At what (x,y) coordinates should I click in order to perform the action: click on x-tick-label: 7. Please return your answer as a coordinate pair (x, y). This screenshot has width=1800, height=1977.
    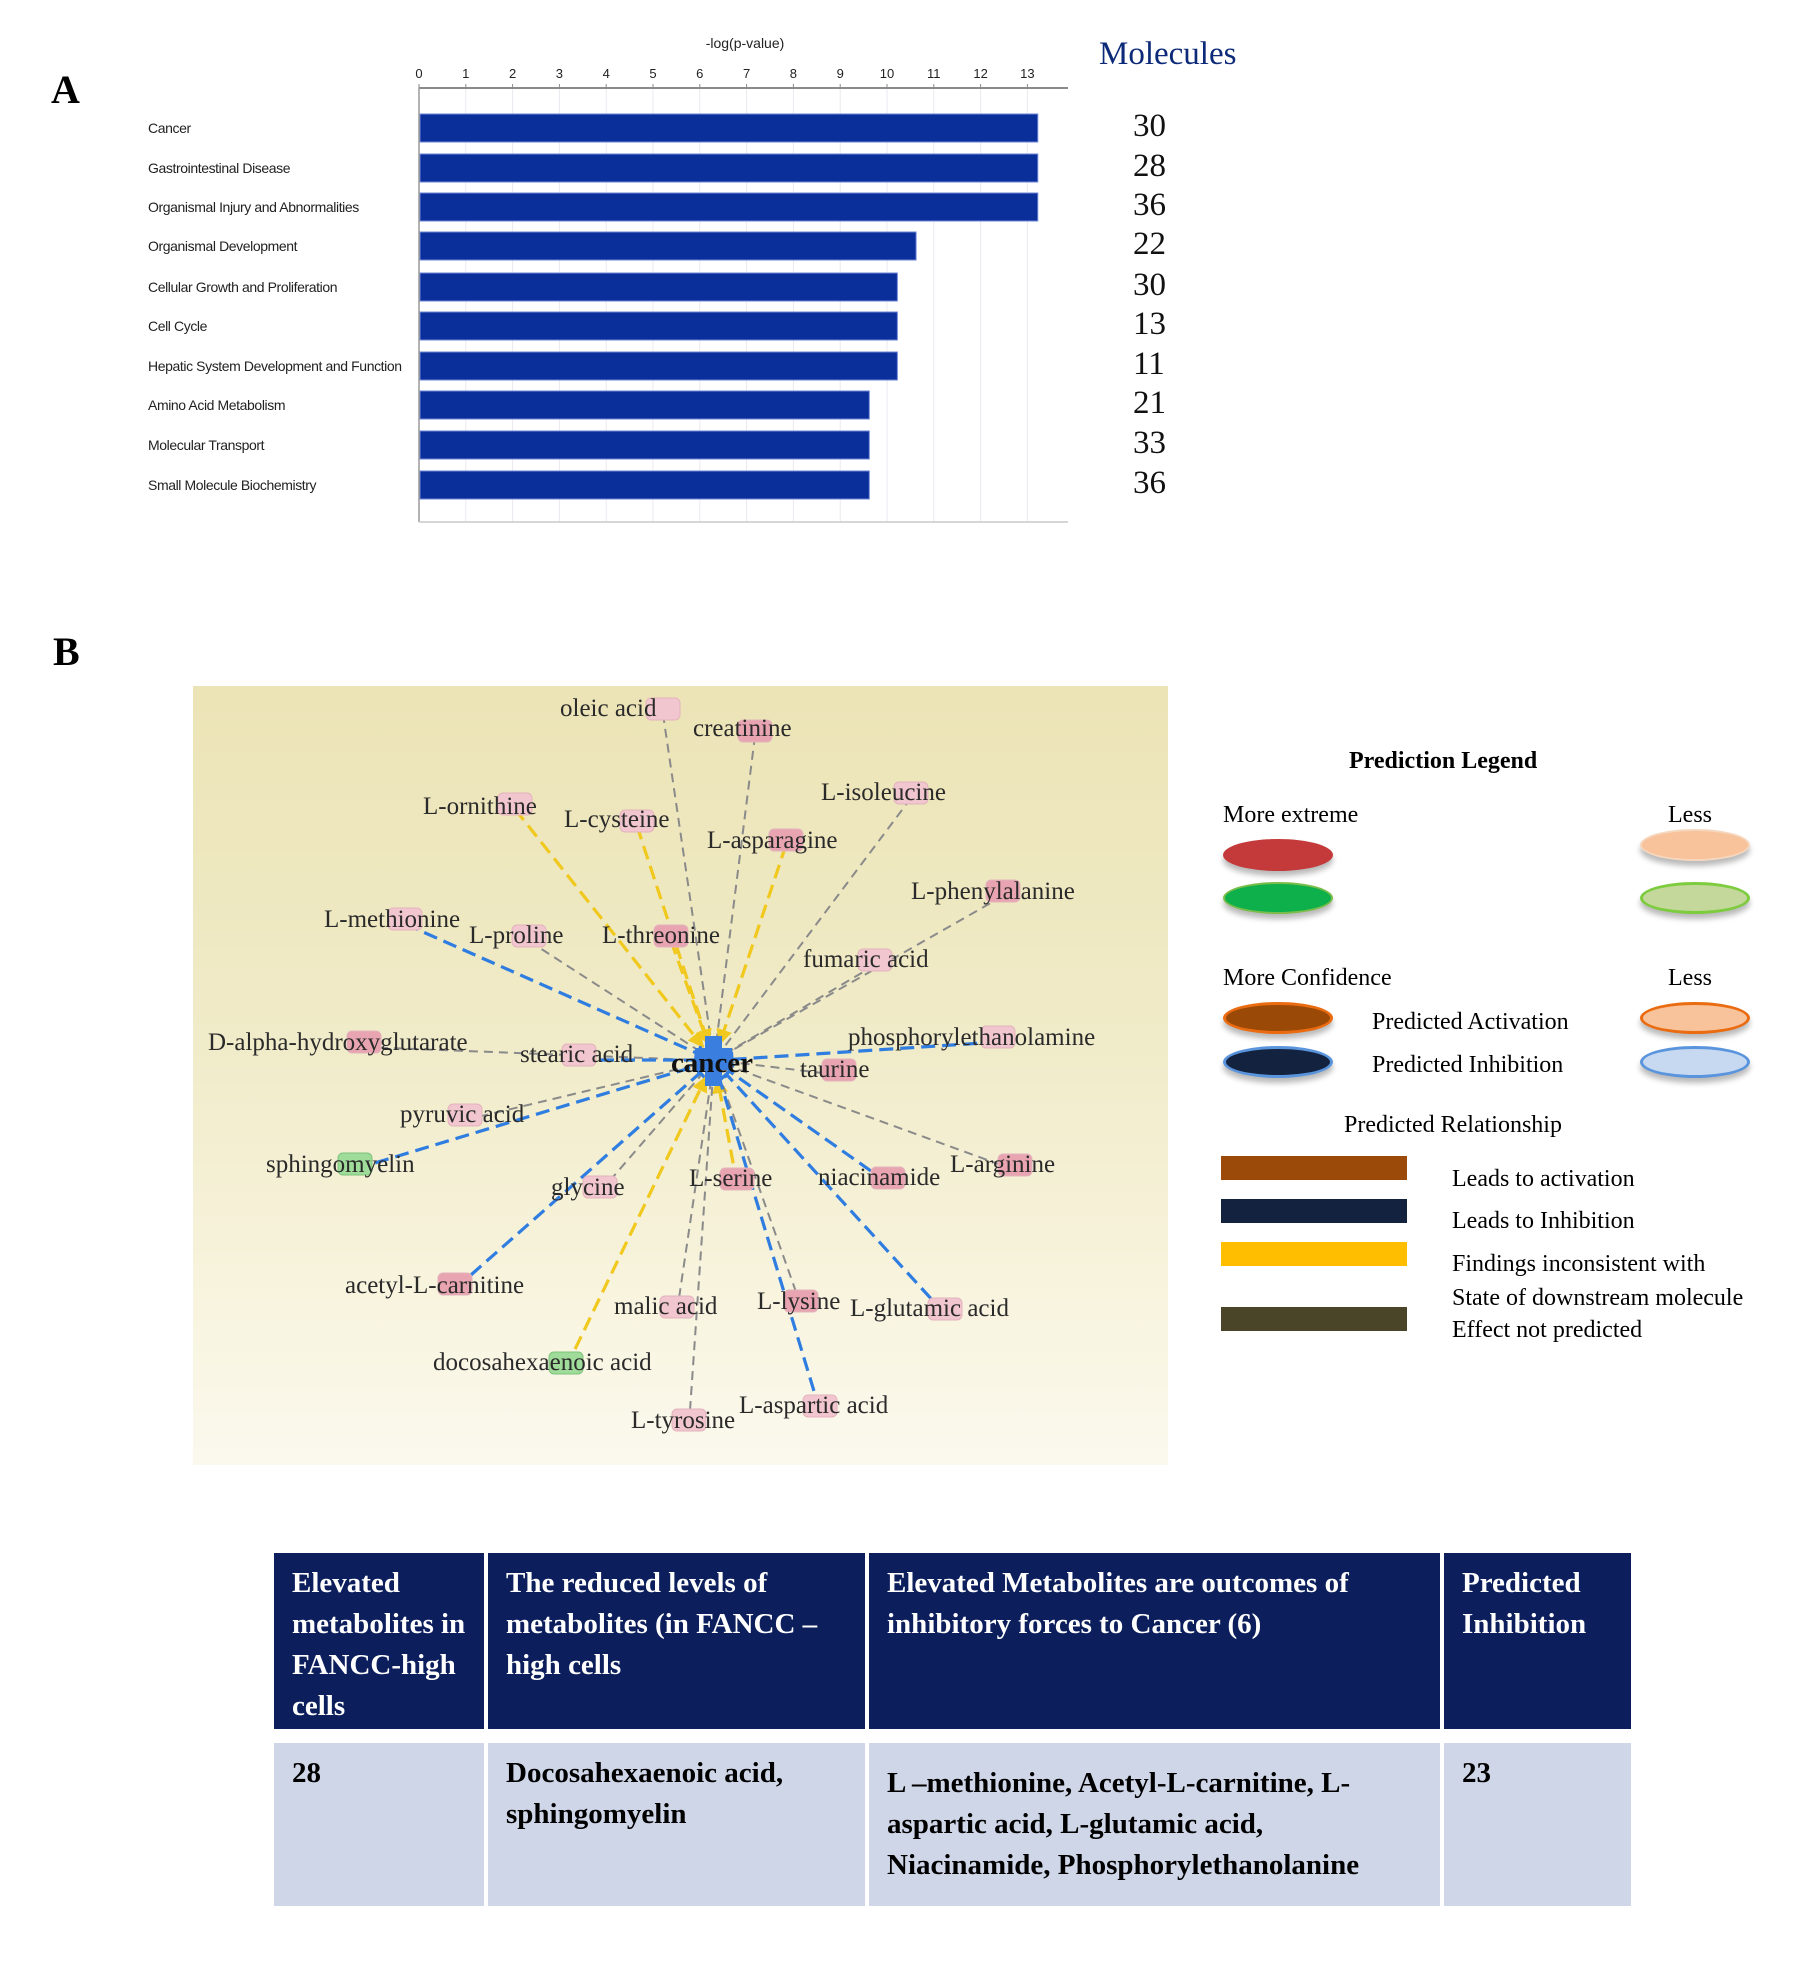
    Looking at the image, I should click on (746, 73).